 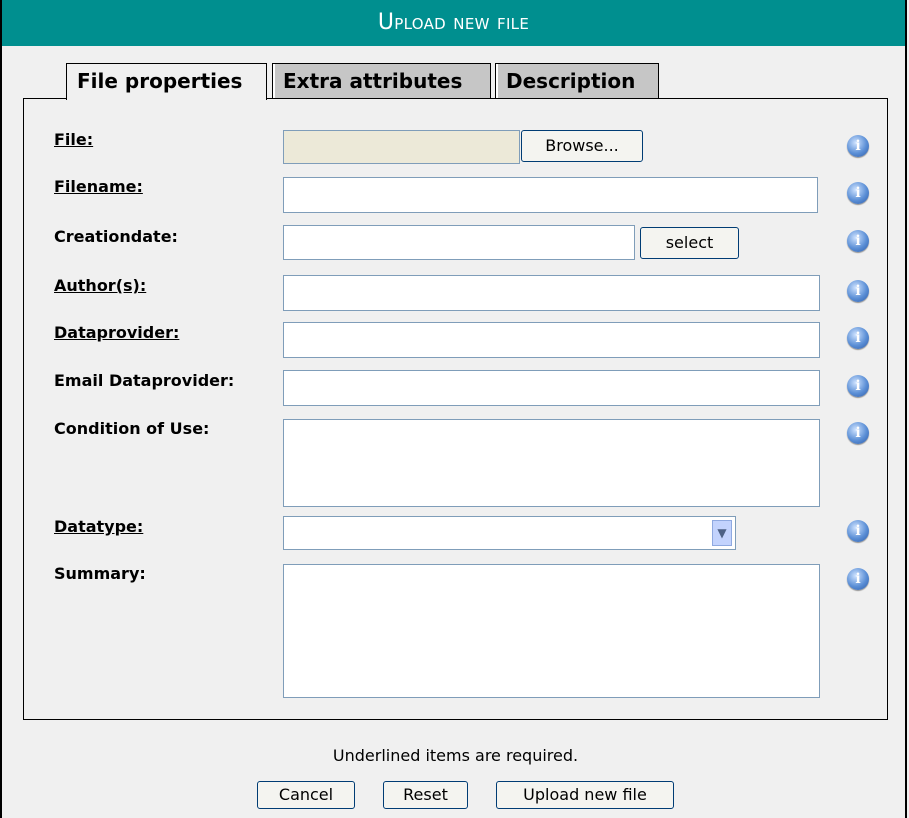 I want to click on select-date-button: select, so click(x=689, y=243).